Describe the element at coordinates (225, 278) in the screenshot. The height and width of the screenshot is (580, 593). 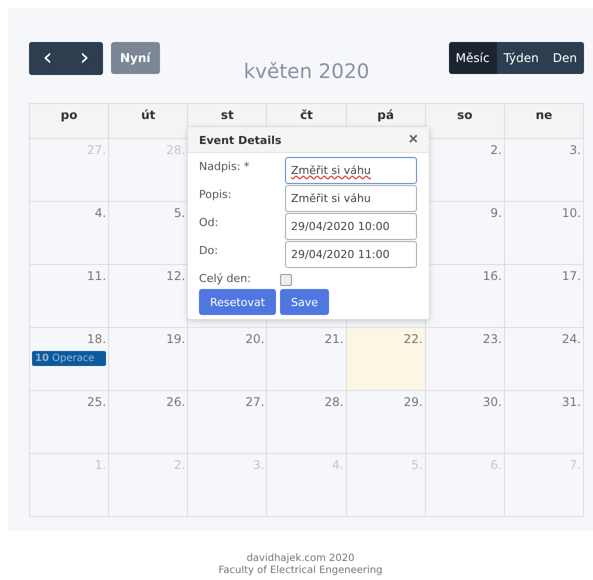
I see `field-label: Celý den:` at that location.